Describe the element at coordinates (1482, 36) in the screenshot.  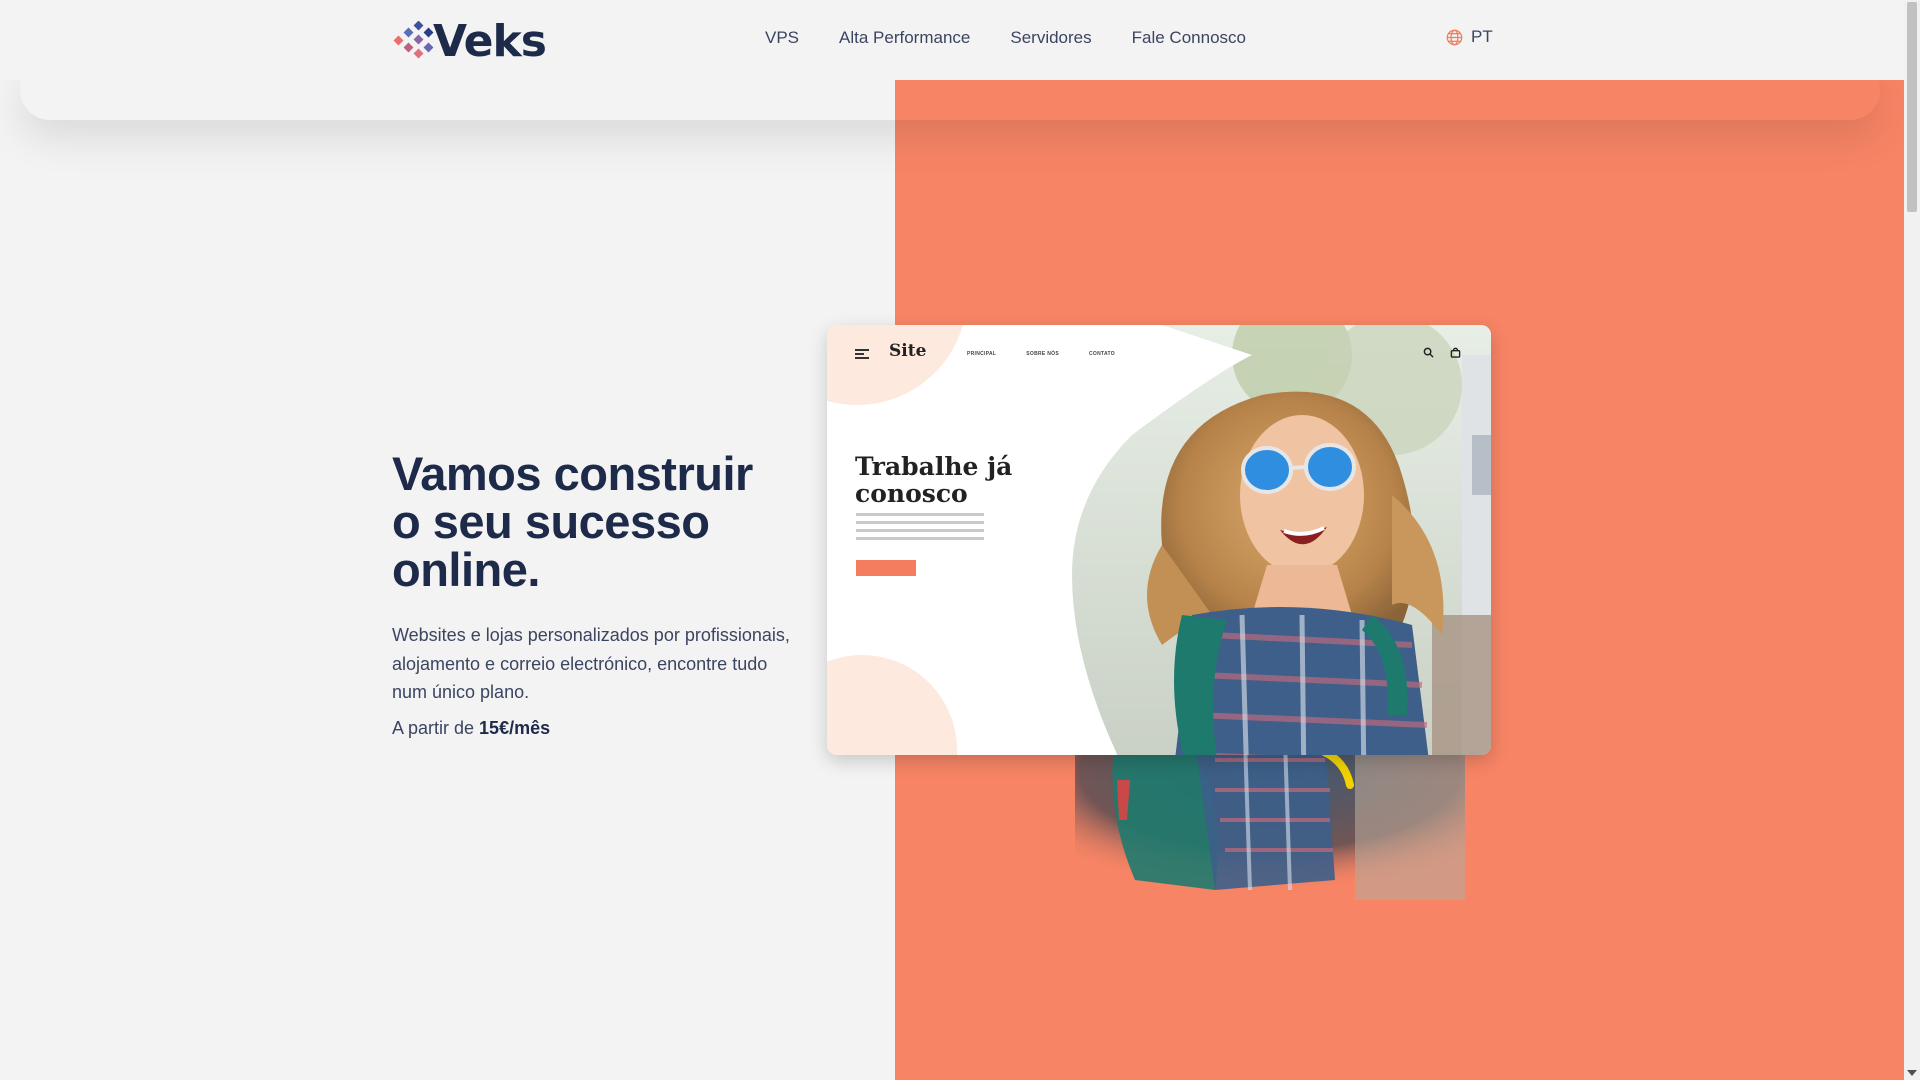
I see `language-label: PT` at that location.